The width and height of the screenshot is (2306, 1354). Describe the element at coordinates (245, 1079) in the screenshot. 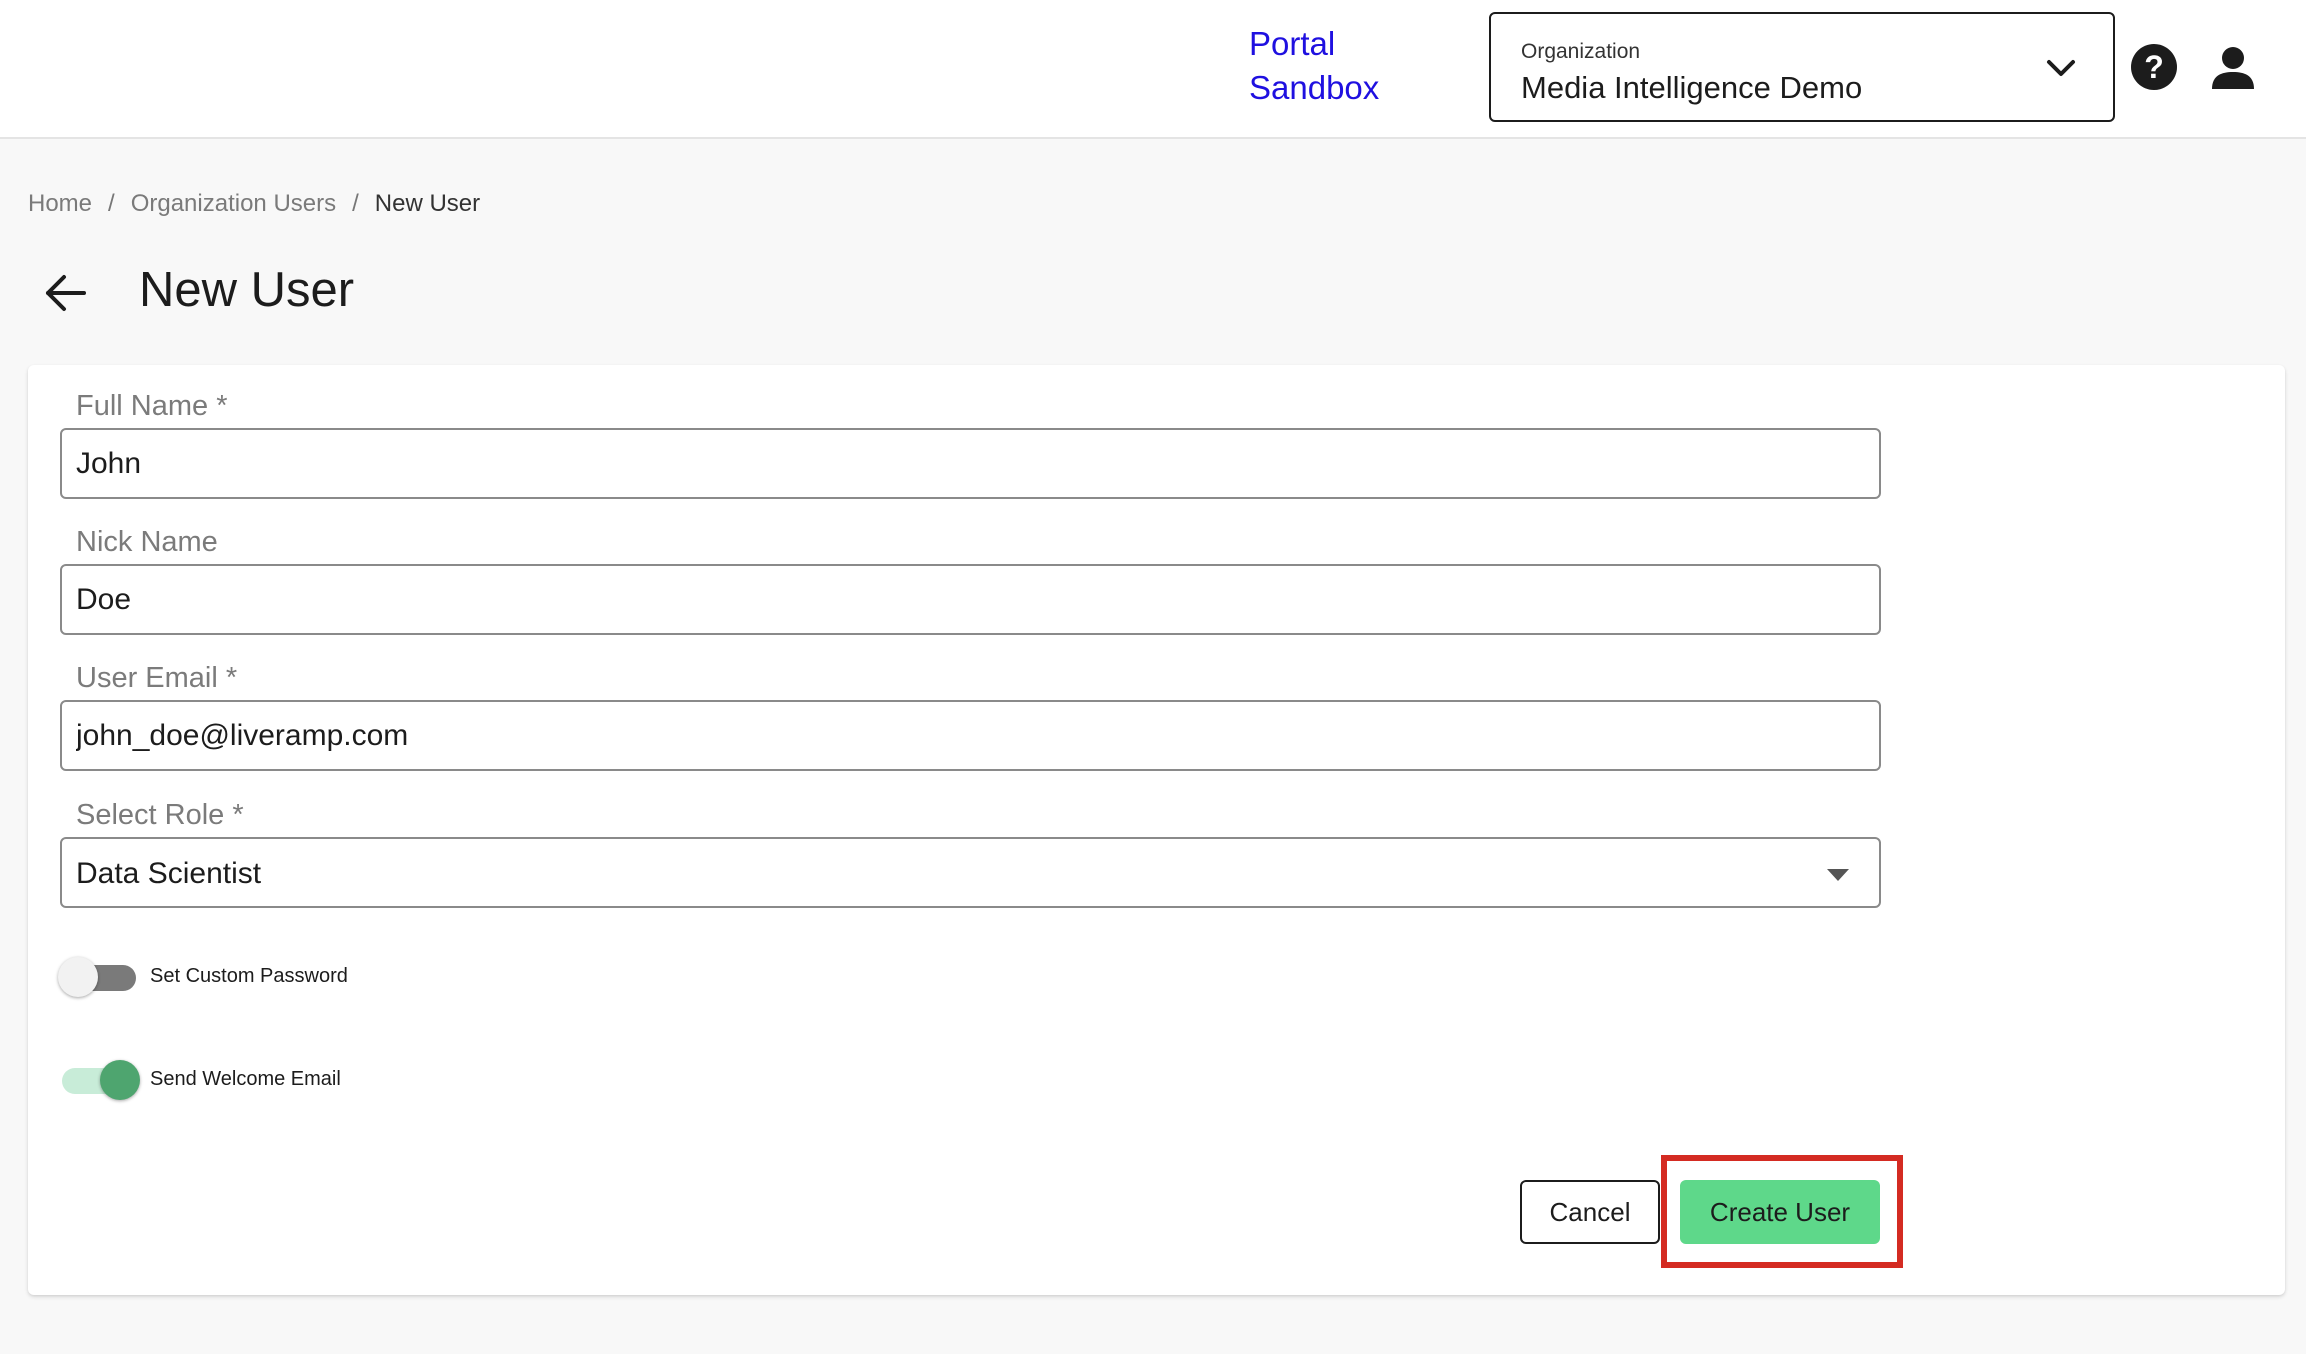

I see `welcome-email-label: Send Welcome Email` at that location.